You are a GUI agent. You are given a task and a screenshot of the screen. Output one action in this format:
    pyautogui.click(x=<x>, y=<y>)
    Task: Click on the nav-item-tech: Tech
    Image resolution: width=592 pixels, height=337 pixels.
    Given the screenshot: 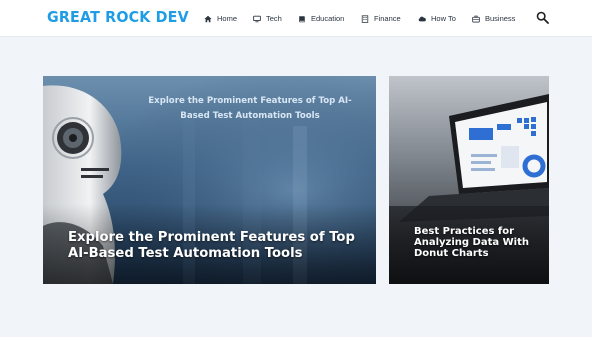 What is the action you would take?
    pyautogui.click(x=267, y=18)
    